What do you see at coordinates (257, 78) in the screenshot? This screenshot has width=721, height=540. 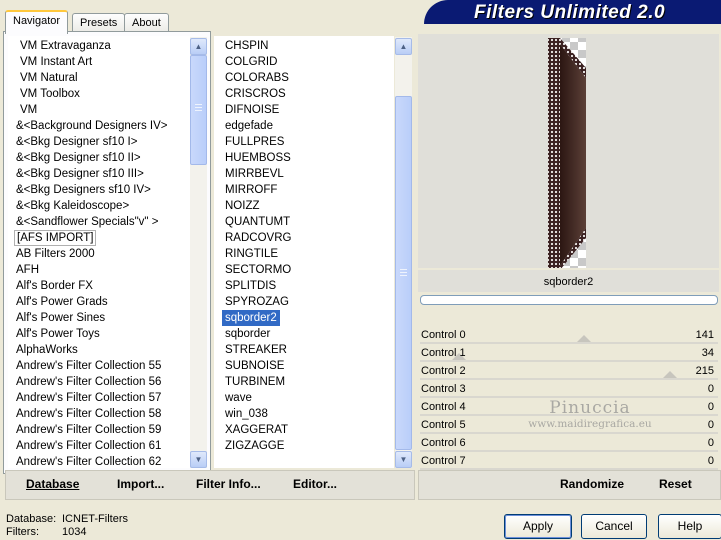 I see `filter-item: COLORABS` at bounding box center [257, 78].